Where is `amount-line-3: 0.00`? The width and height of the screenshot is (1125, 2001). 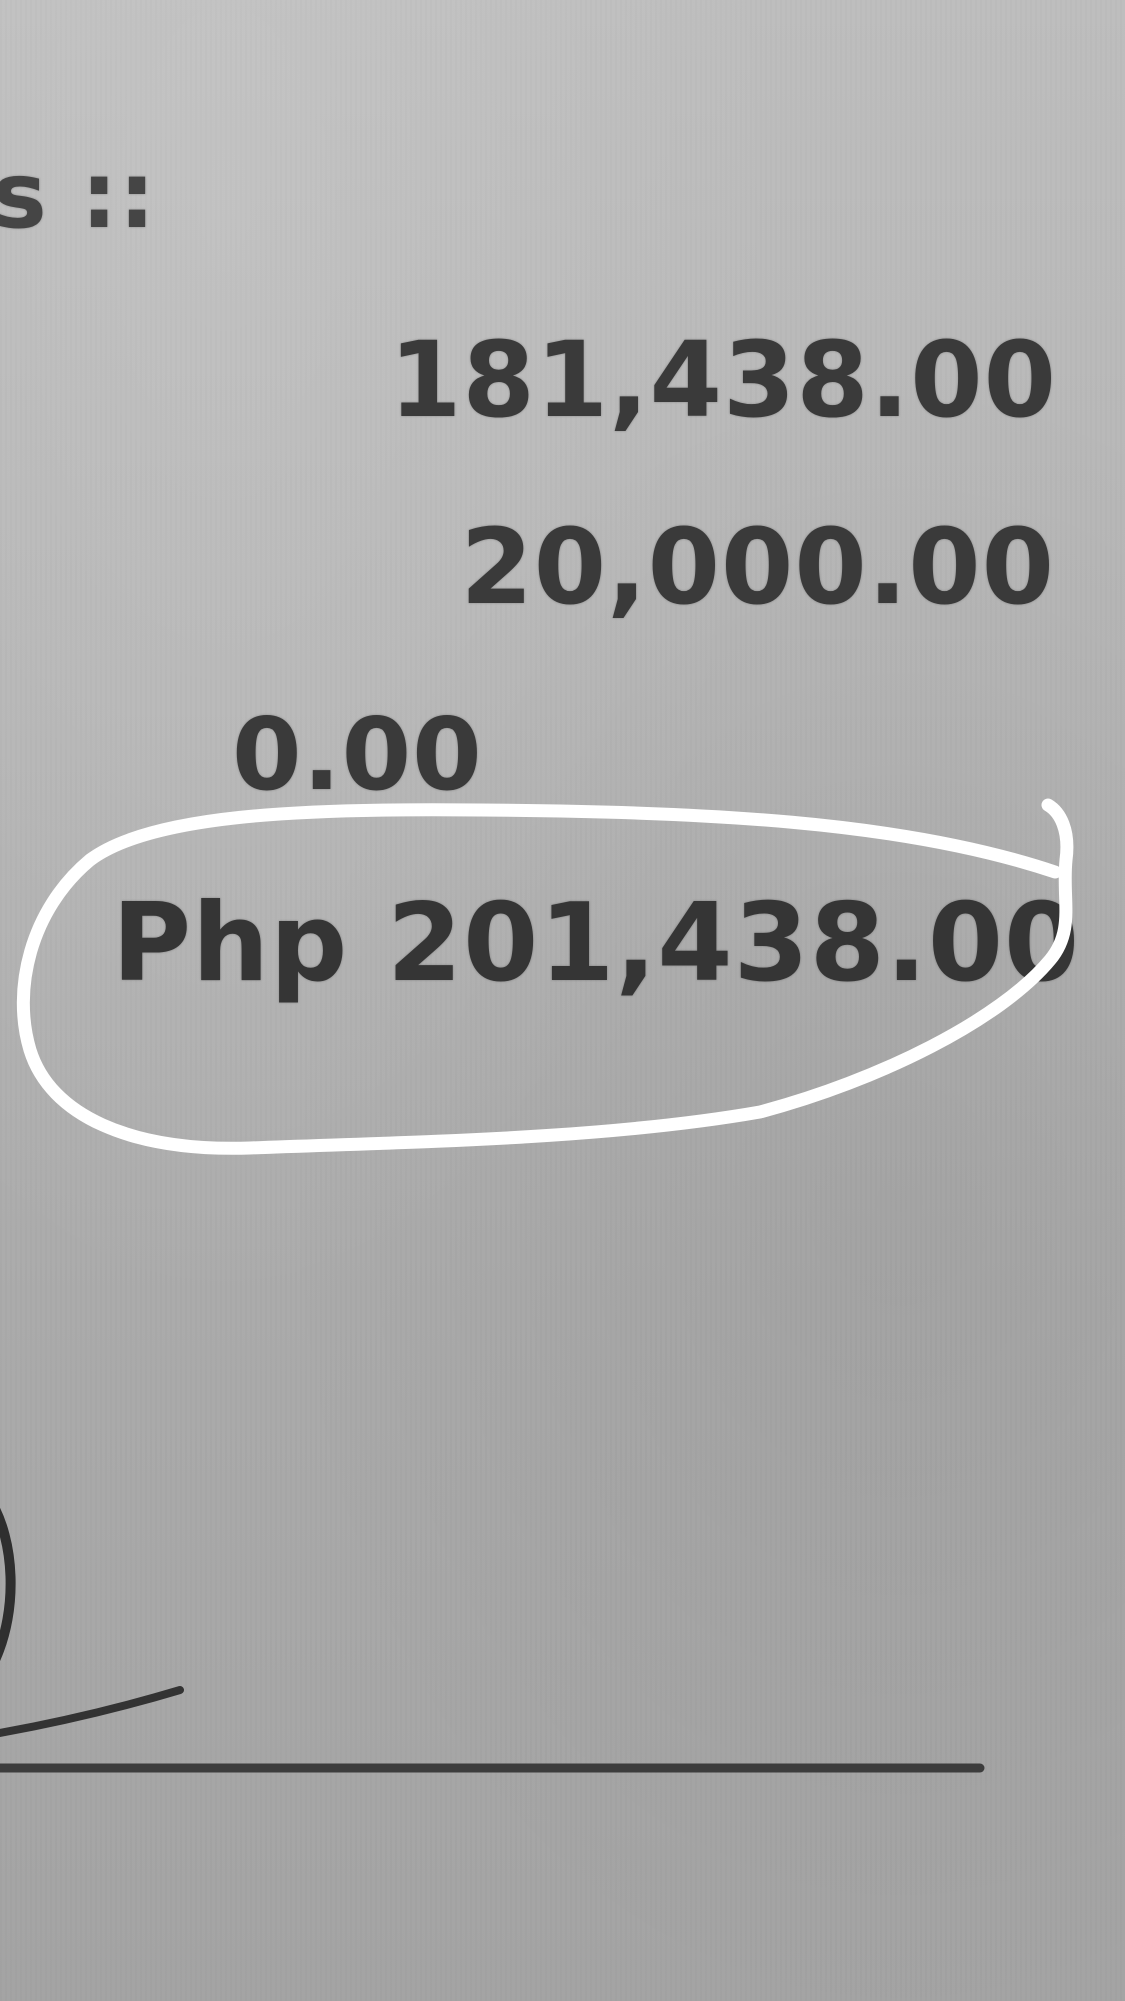
amount-line-3: 0.00 is located at coordinates (357, 754).